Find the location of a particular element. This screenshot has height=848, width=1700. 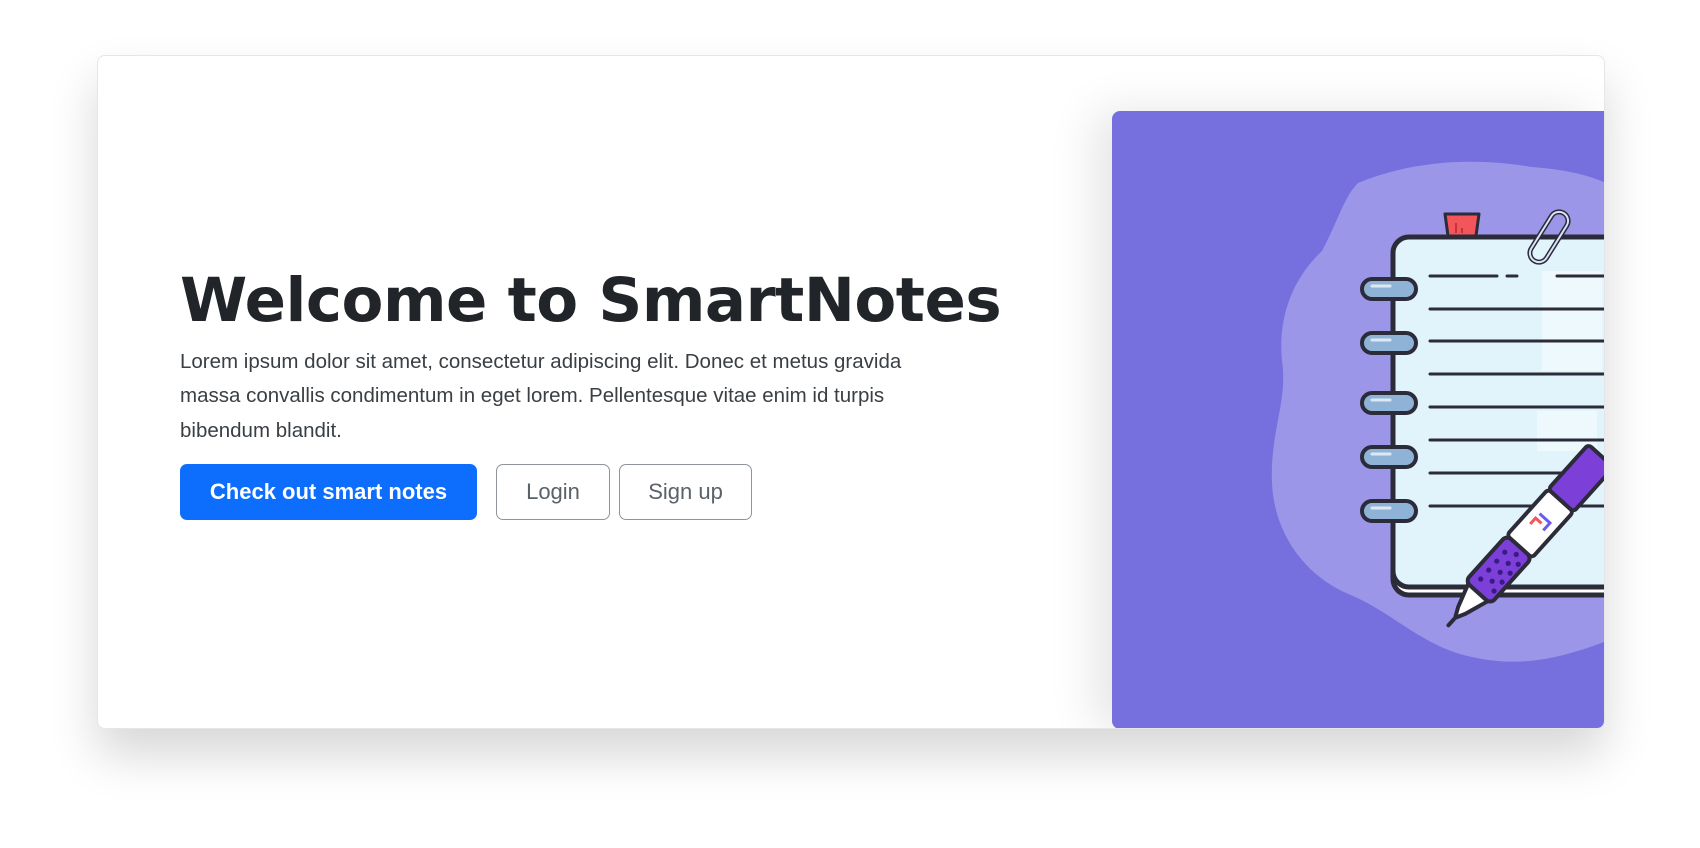

hero-actions: Check out smart notes Login Sign up is located at coordinates (560, 492).